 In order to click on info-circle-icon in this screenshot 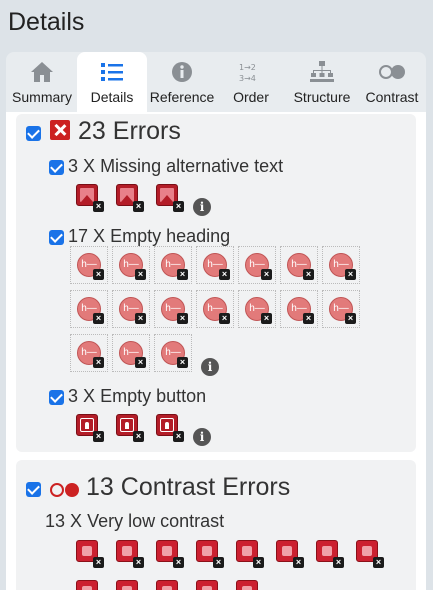, I will do `click(182, 72)`.